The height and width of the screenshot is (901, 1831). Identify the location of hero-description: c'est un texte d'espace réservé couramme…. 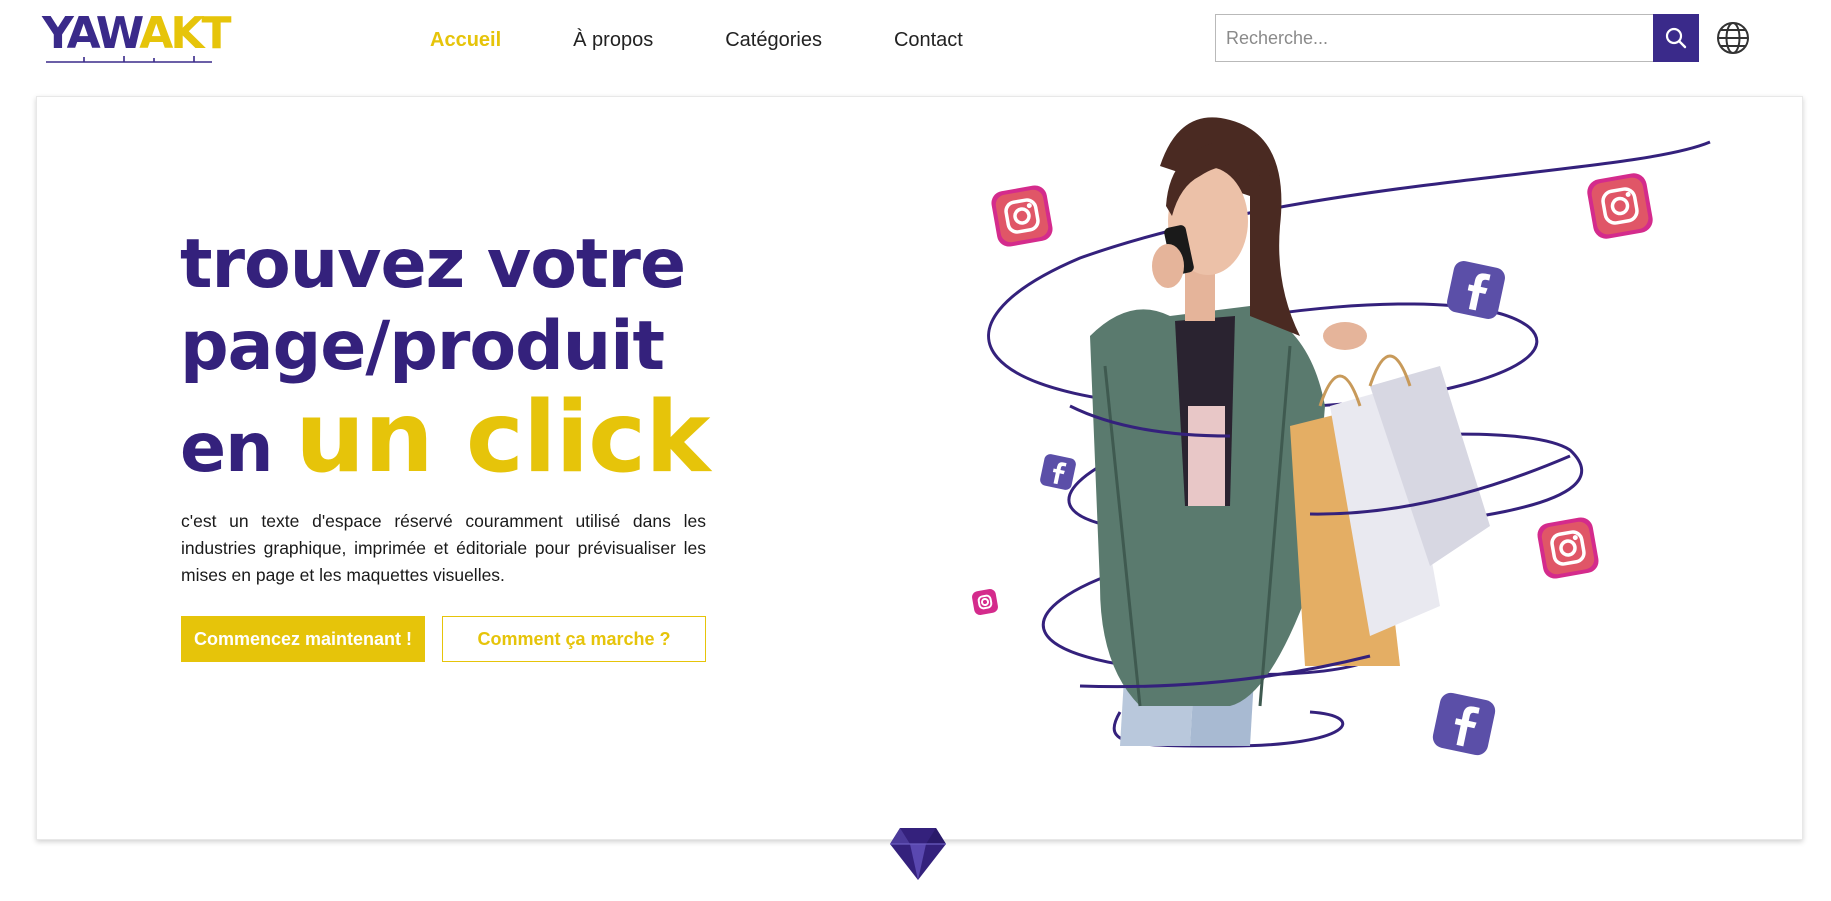
(443, 548).